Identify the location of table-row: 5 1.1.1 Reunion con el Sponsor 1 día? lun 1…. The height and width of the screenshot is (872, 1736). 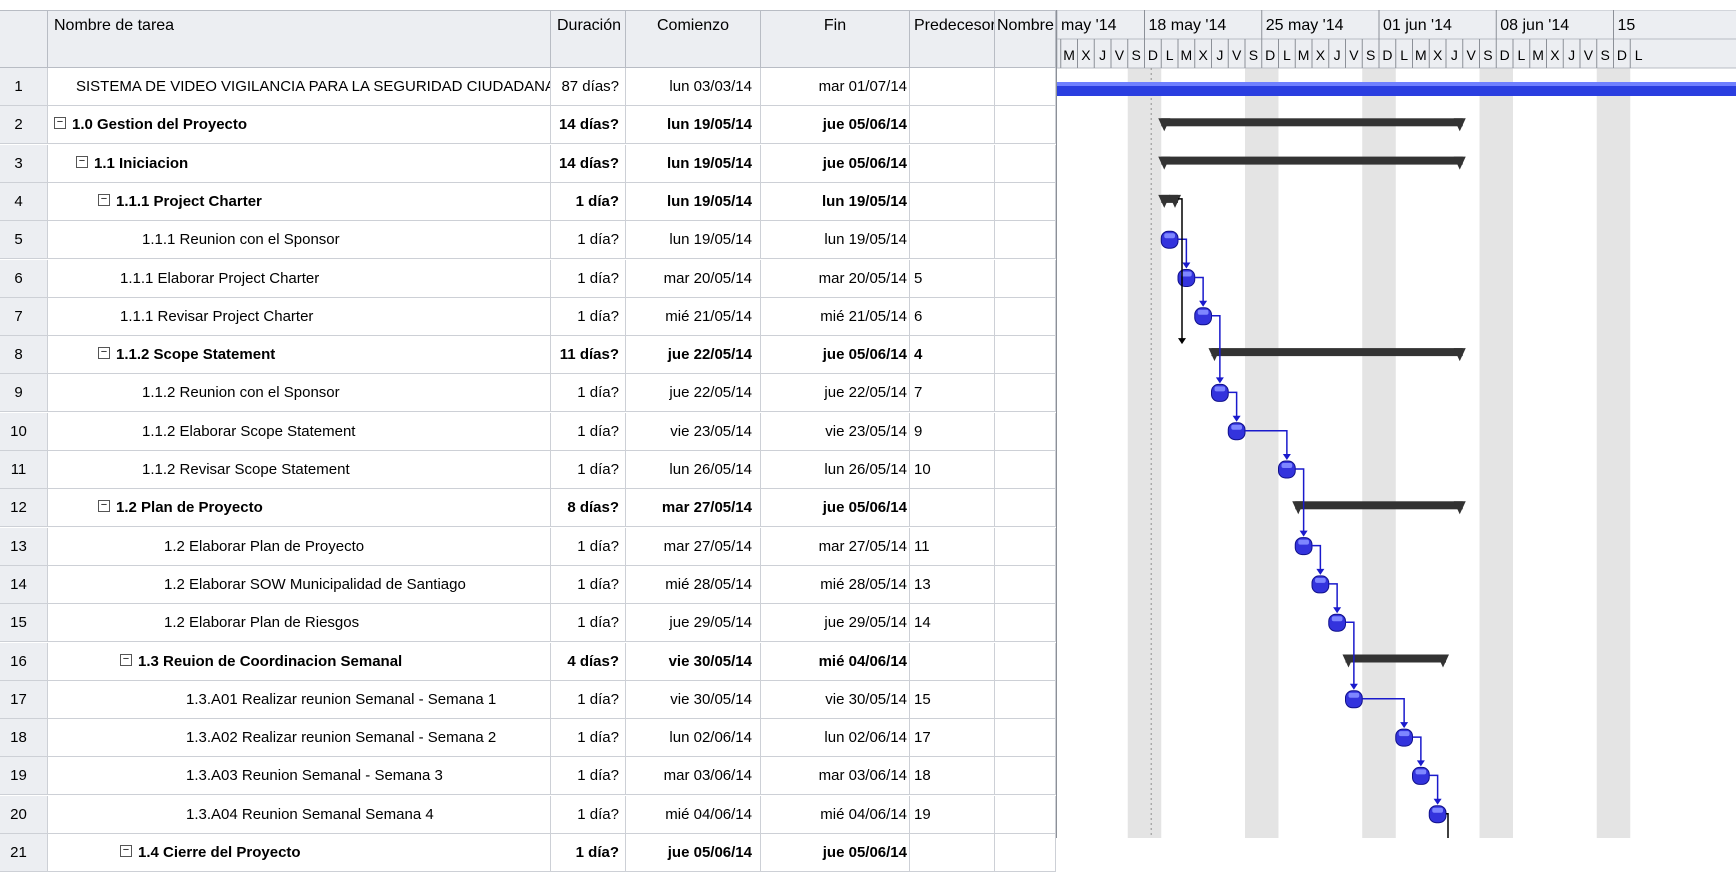
(528, 240).